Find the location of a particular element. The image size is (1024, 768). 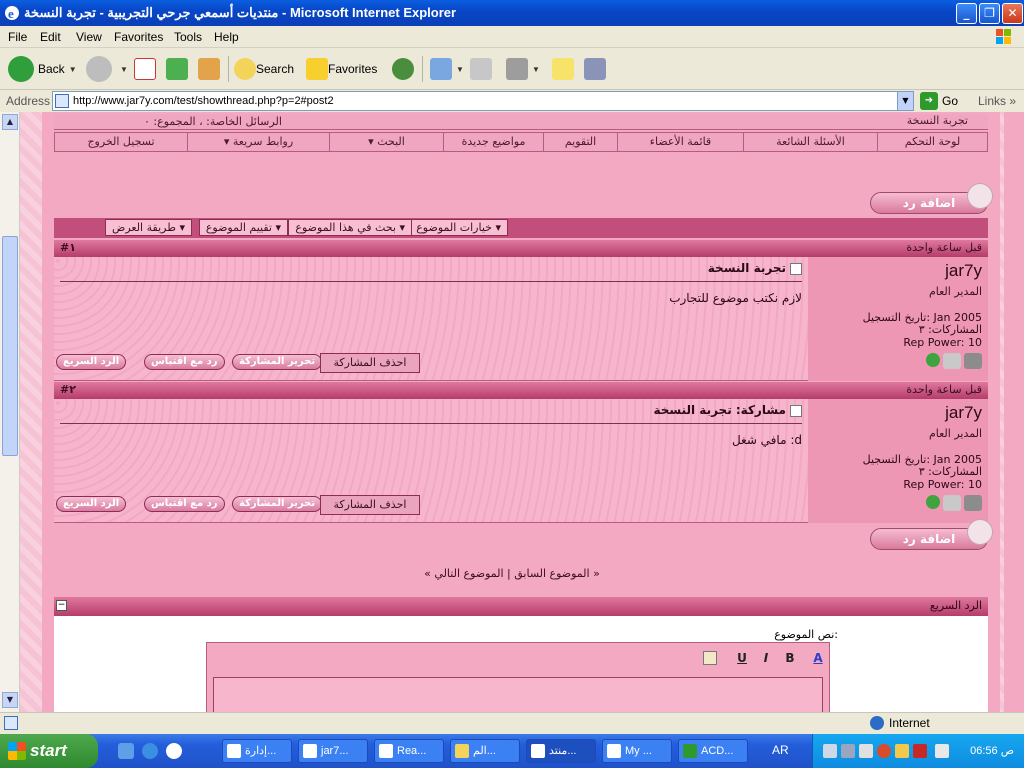

search-button: Search is located at coordinates (264, 69).